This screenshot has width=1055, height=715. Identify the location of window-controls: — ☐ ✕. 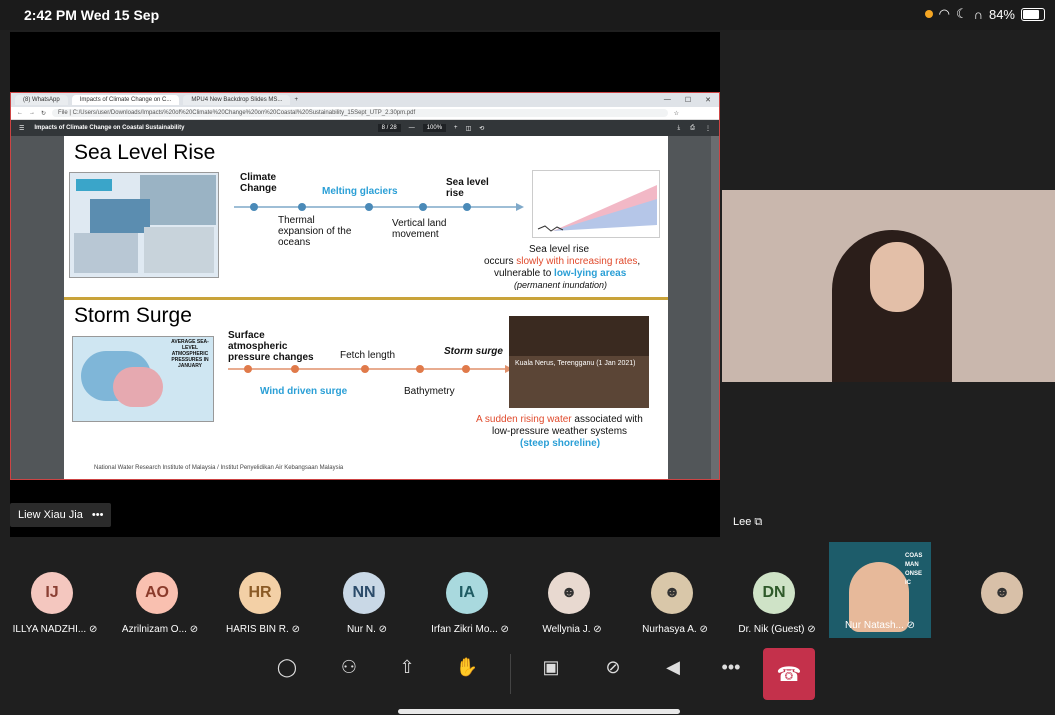
(691, 100).